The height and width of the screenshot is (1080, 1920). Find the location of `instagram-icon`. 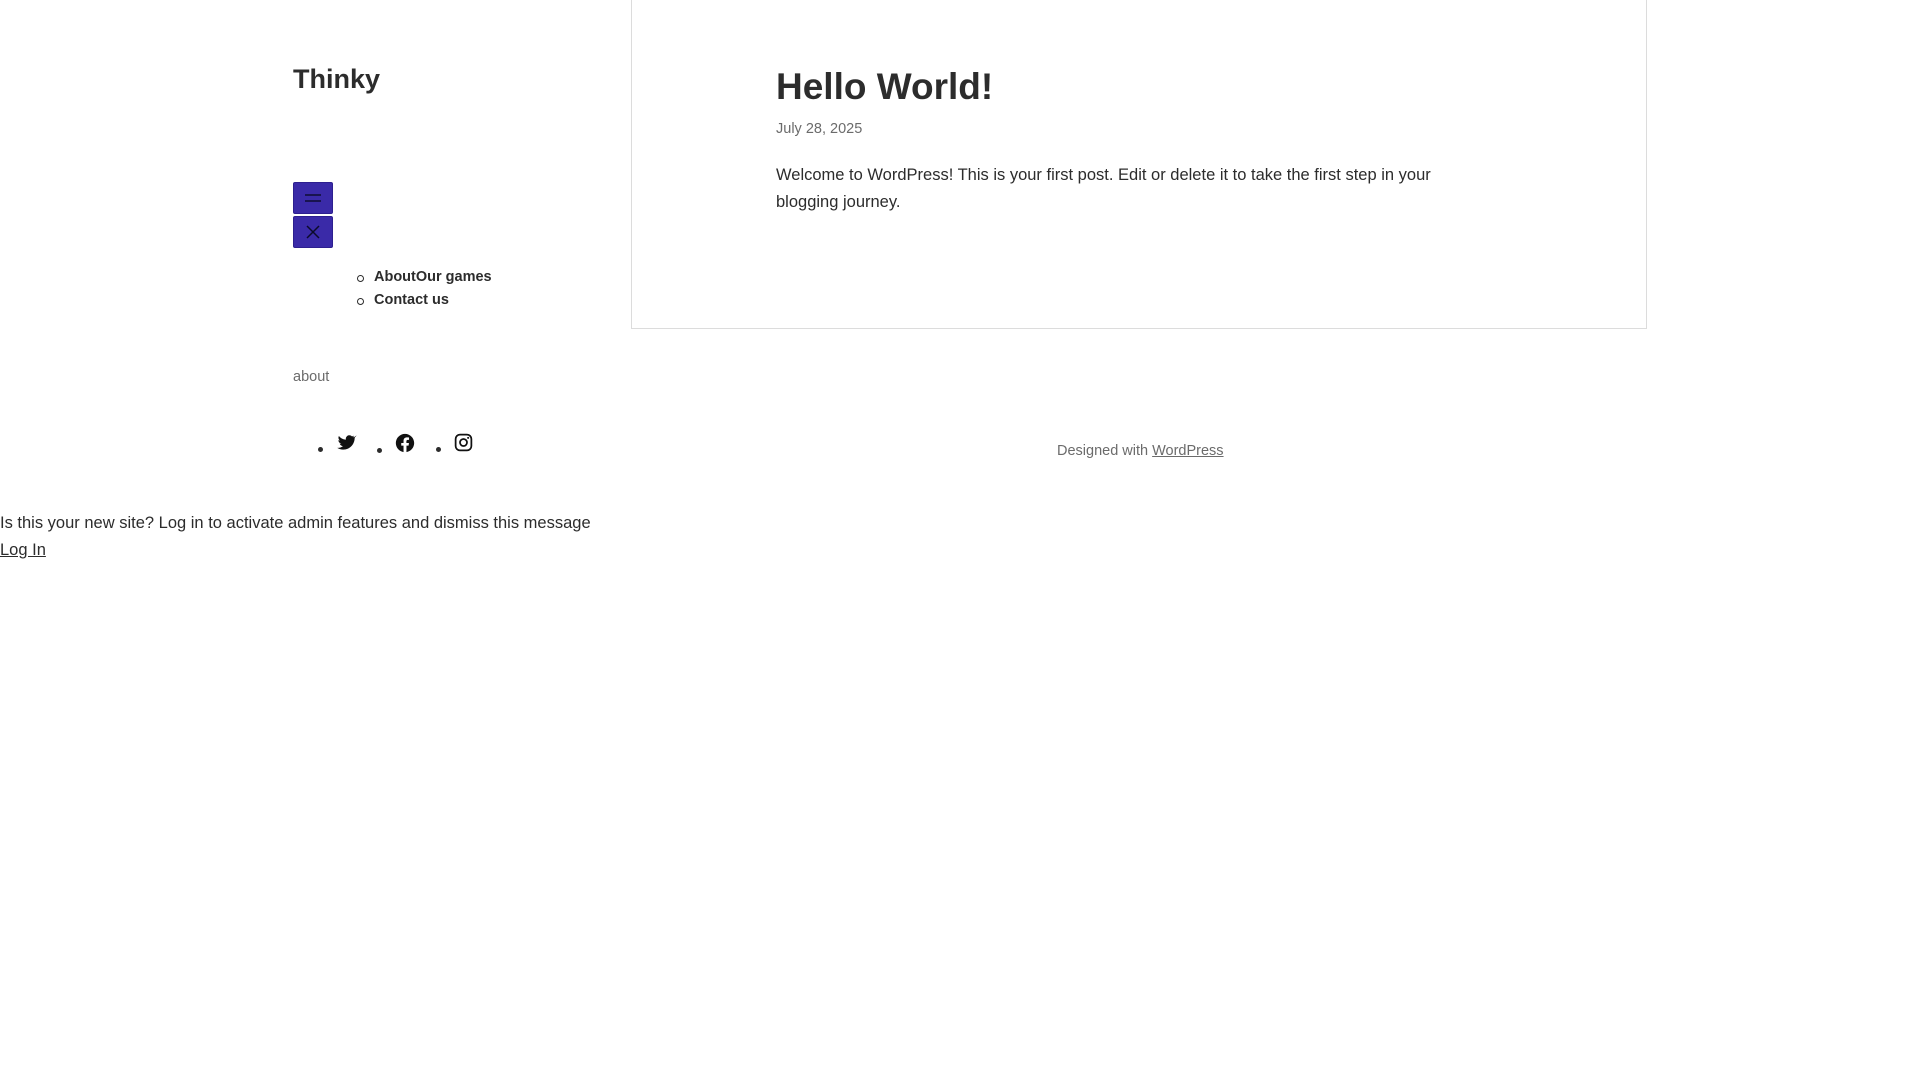

instagram-icon is located at coordinates (463, 445).